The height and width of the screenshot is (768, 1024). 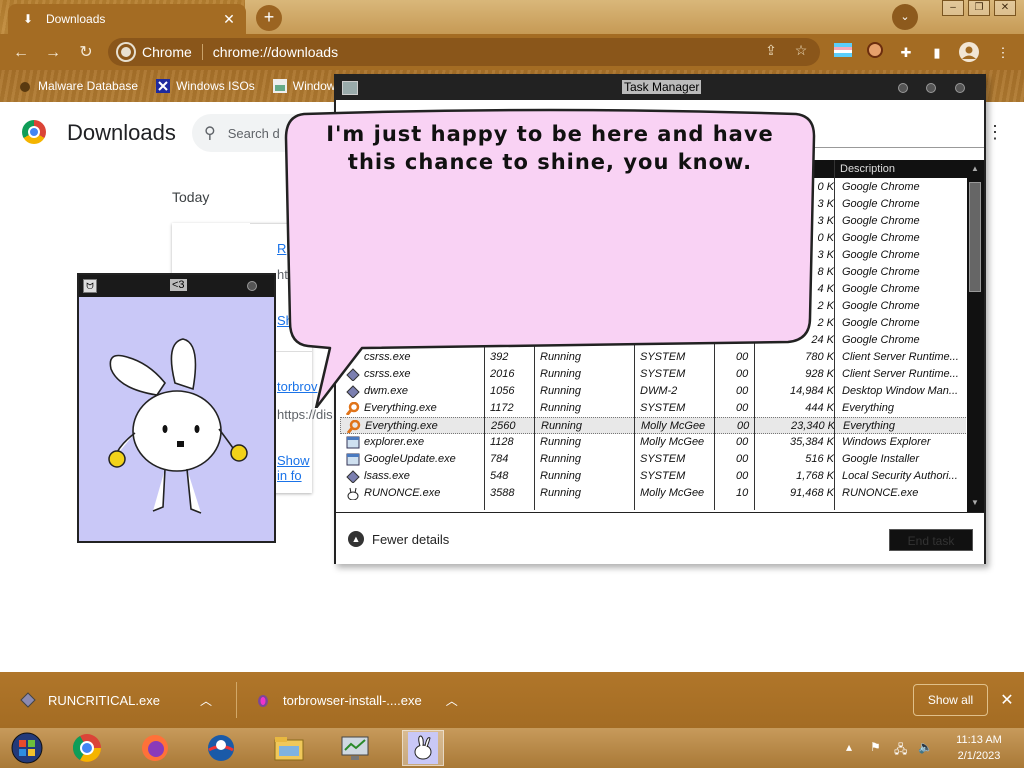 What do you see at coordinates (269, 18) in the screenshot?
I see `new-tab-button: +` at bounding box center [269, 18].